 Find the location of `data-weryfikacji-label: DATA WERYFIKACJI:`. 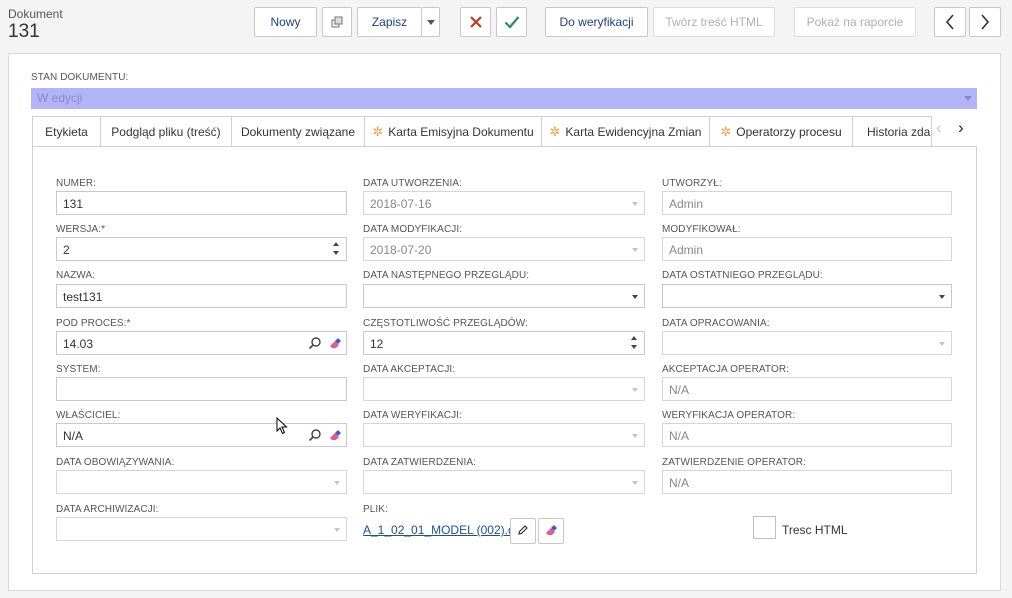

data-weryfikacji-label: DATA WERYFIKACJI: is located at coordinates (412, 415).